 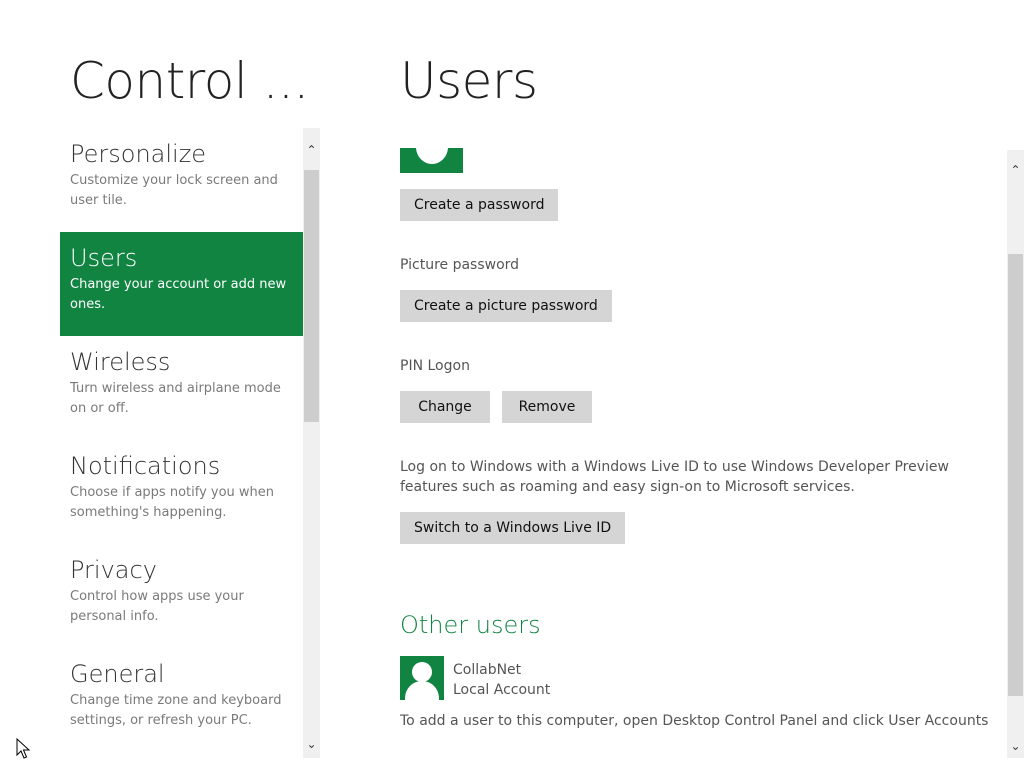 I want to click on nav-item-title: Privacy, so click(x=113, y=570).